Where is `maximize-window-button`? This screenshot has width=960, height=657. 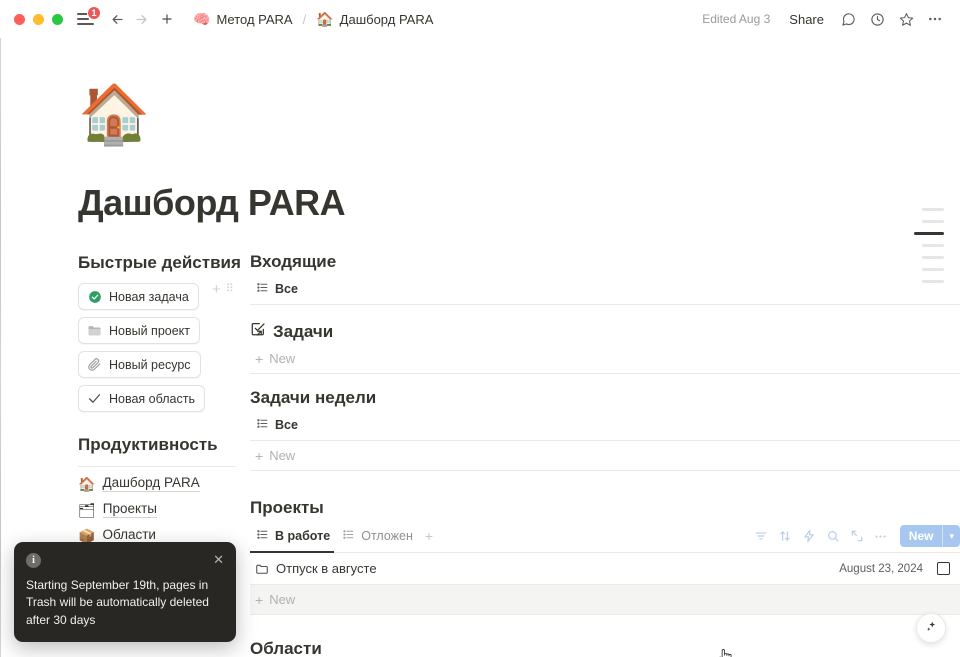 maximize-window-button is located at coordinates (57, 19).